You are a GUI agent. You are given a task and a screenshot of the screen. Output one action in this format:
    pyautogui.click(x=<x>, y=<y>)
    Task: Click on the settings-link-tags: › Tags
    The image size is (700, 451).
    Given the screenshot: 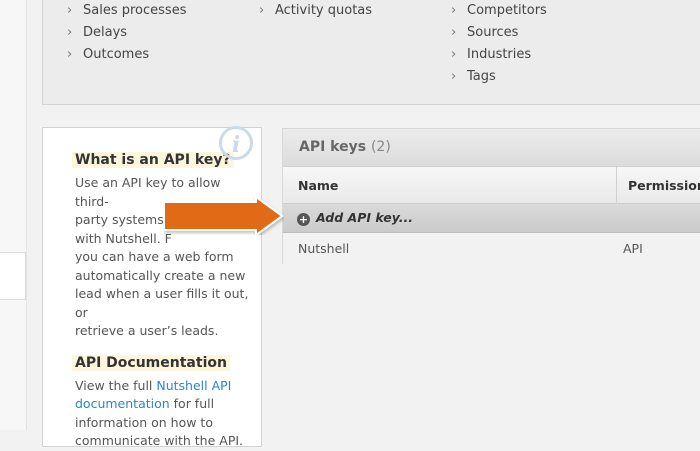 What is the action you would take?
    pyautogui.click(x=499, y=79)
    